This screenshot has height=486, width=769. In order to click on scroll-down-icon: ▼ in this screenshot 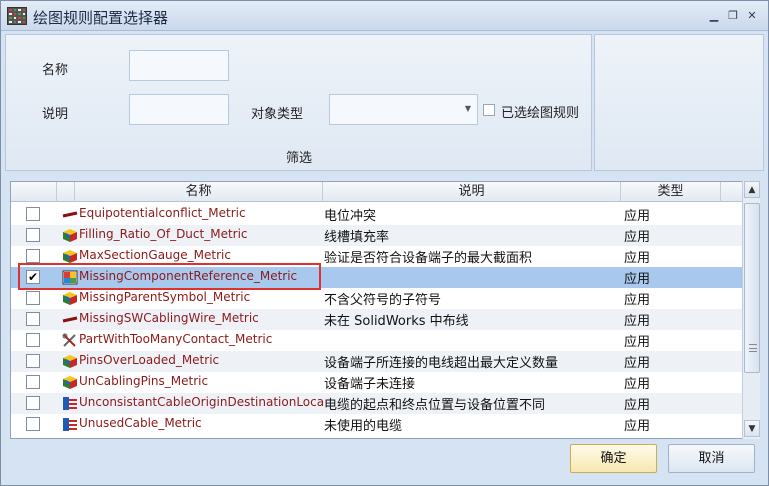, I will do `click(752, 428)`.